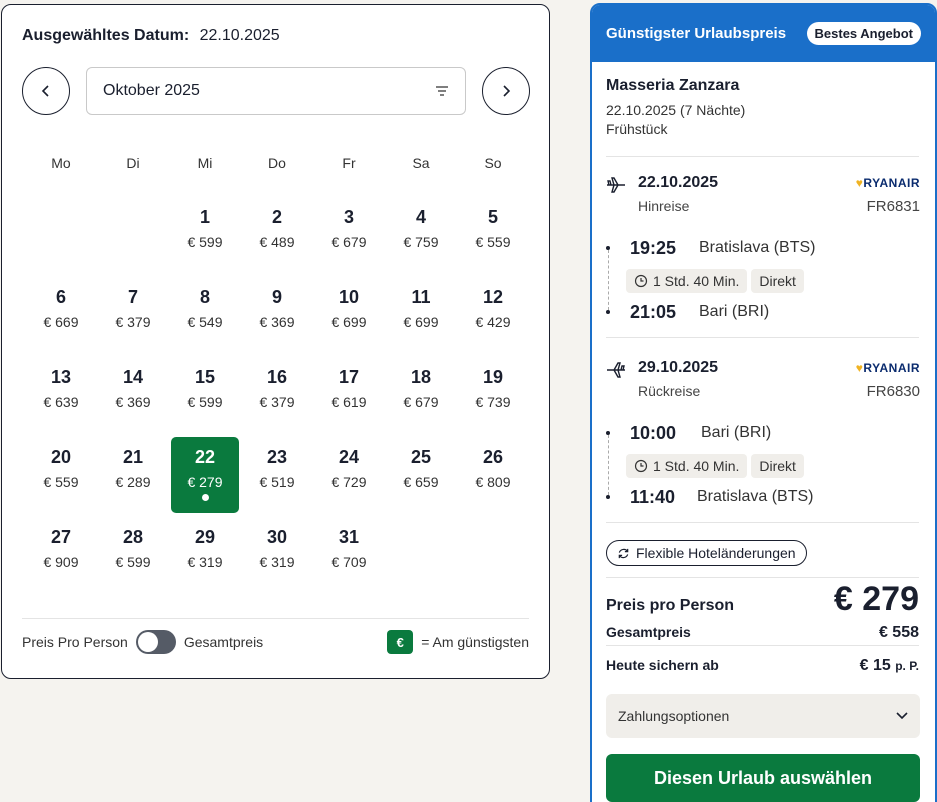 This screenshot has height=802, width=937. Describe the element at coordinates (349, 237) in the screenshot. I see `calendar-day: 3 € 679` at that location.